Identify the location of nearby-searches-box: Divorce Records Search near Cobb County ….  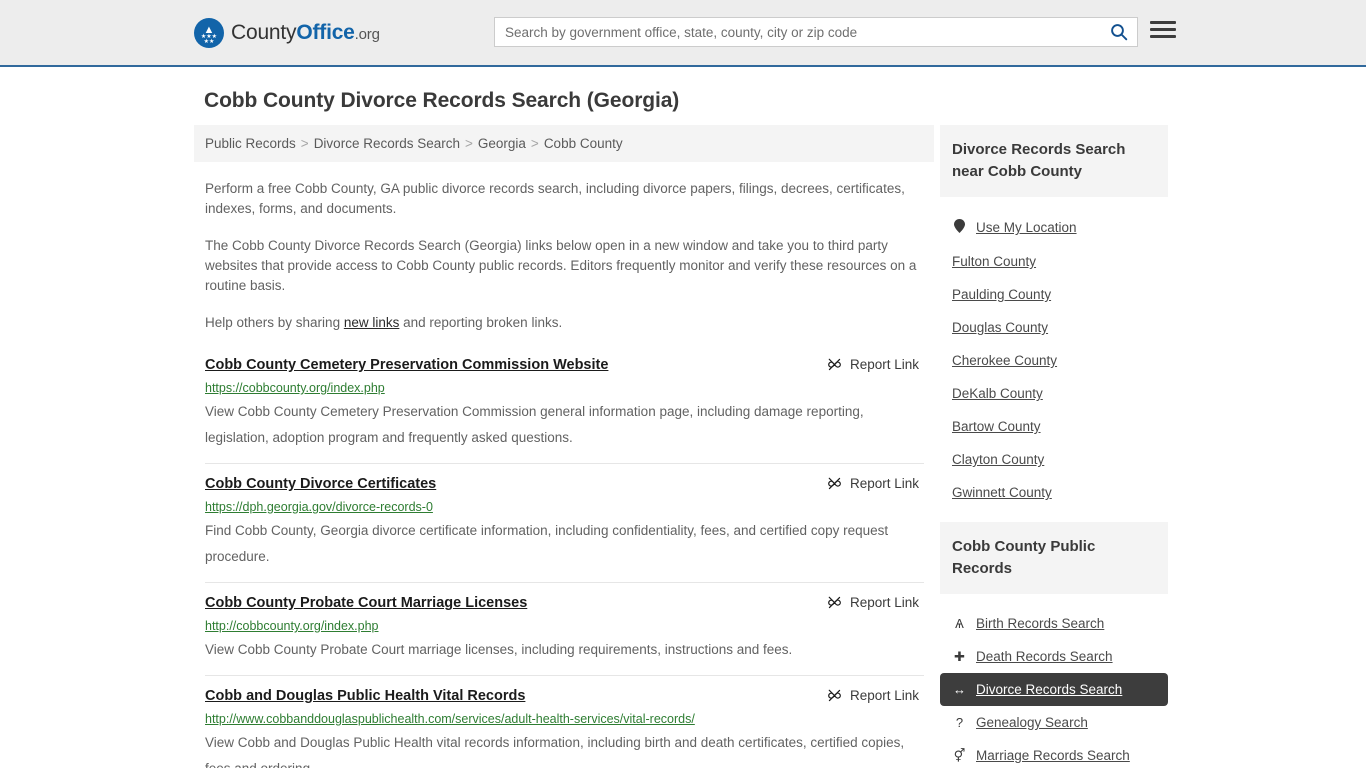
(1054, 317).